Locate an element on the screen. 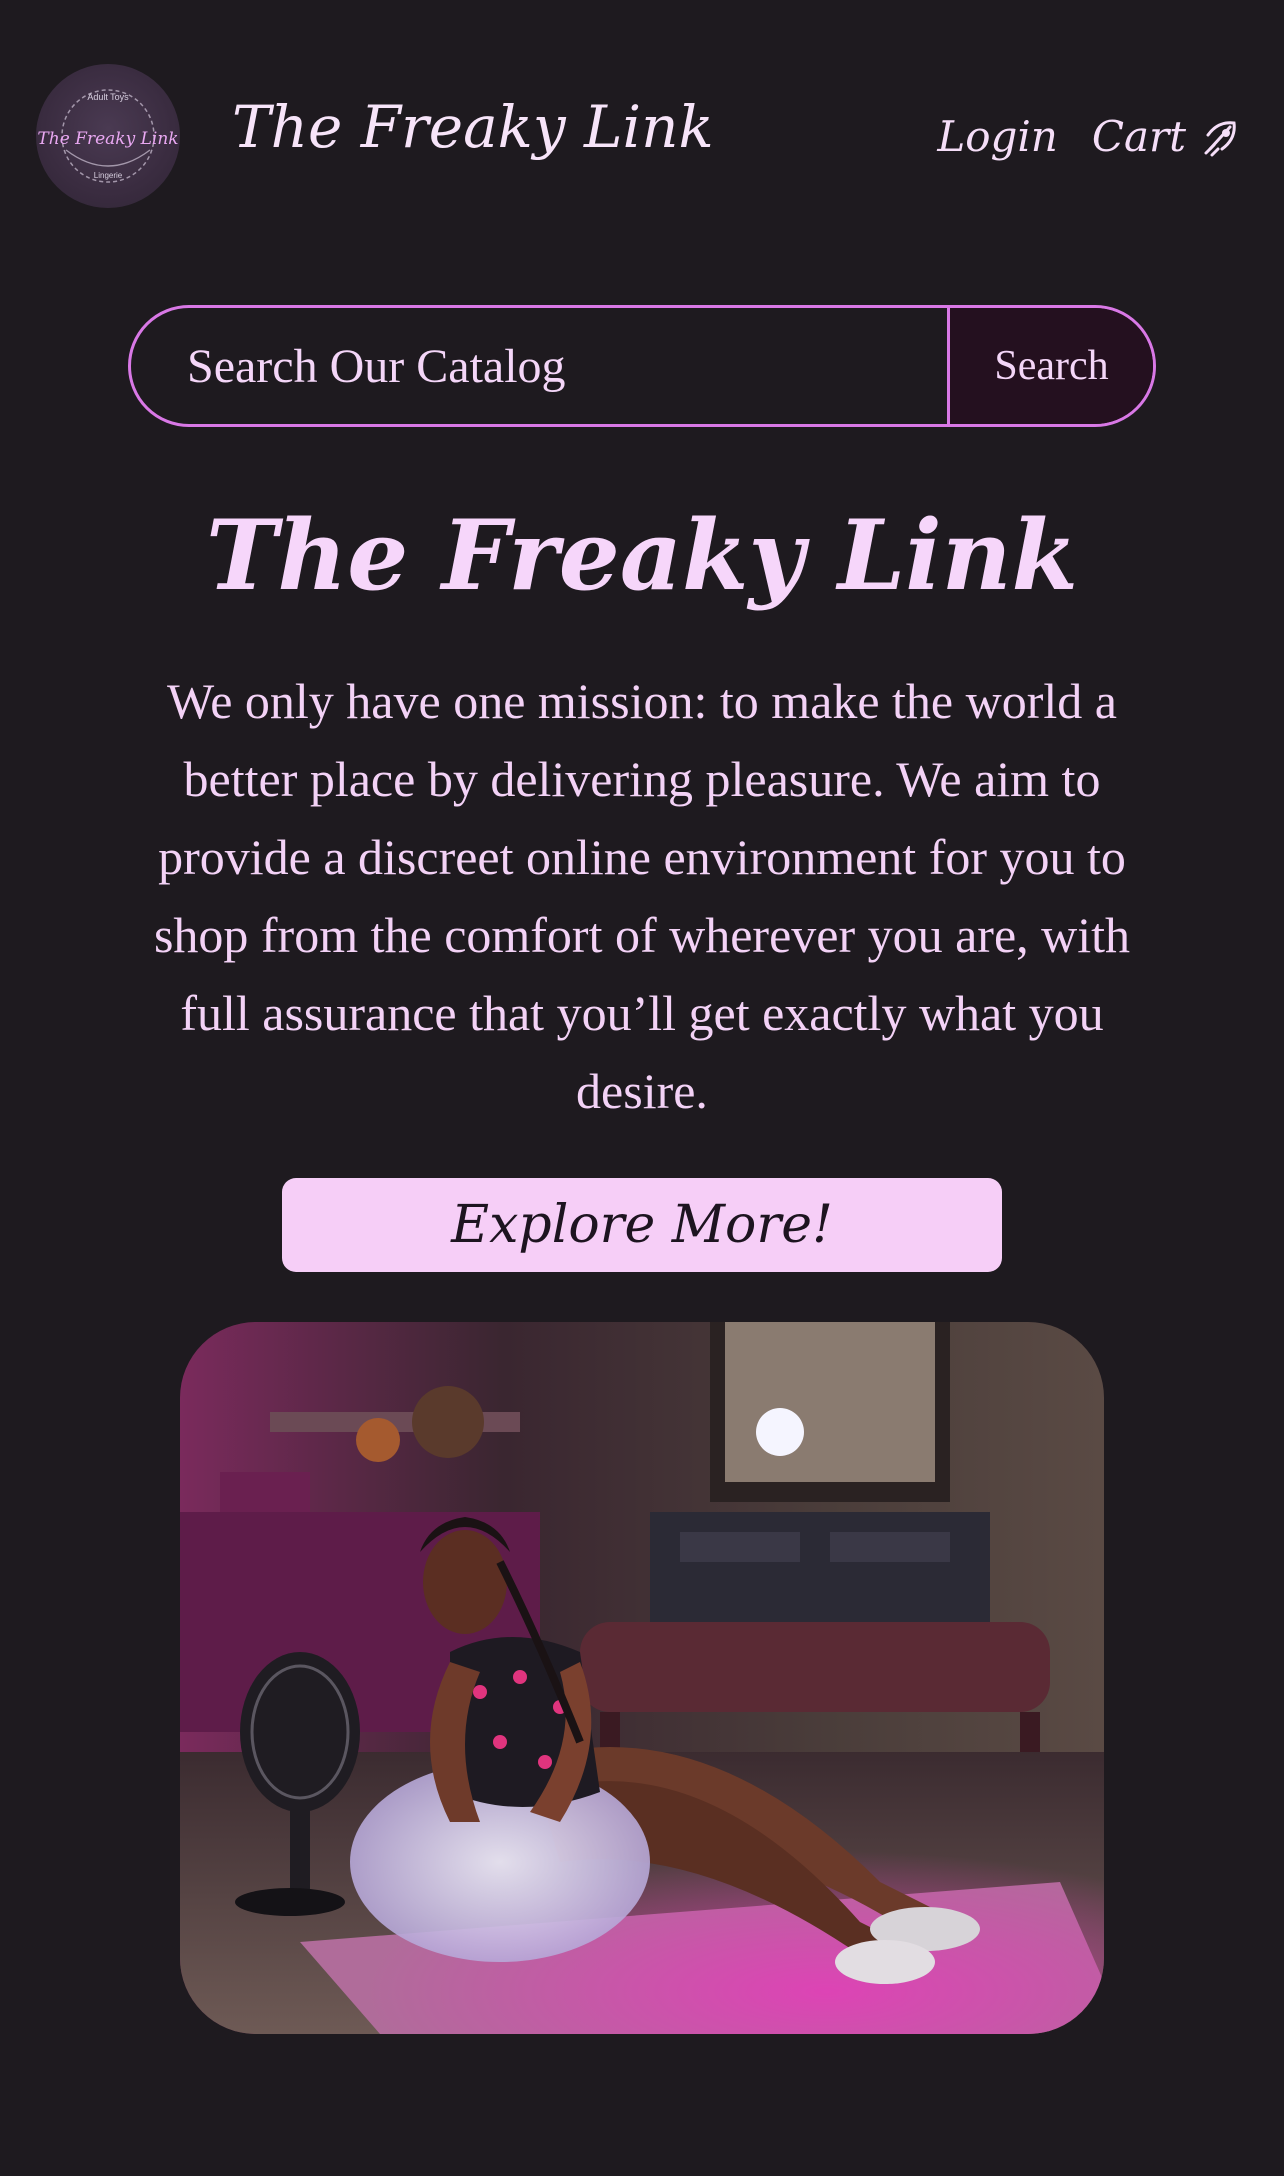 This screenshot has width=1284, height=2176. cart-link: Cart is located at coordinates (1168, 136).